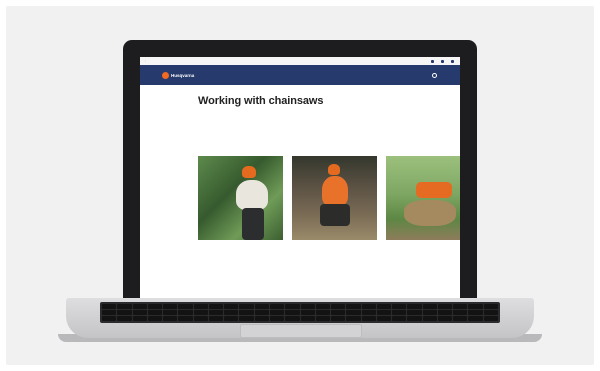 This screenshot has width=600, height=371. I want to click on card-image-chainsaw-felling, so click(240, 198).